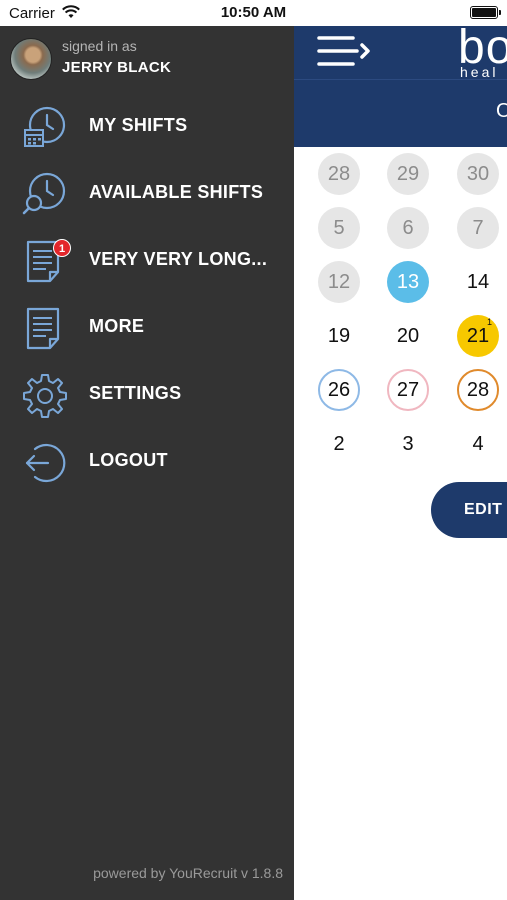 The width and height of the screenshot is (507, 900). Describe the element at coordinates (147, 327) in the screenshot. I see `menu-item-more: MORE` at that location.